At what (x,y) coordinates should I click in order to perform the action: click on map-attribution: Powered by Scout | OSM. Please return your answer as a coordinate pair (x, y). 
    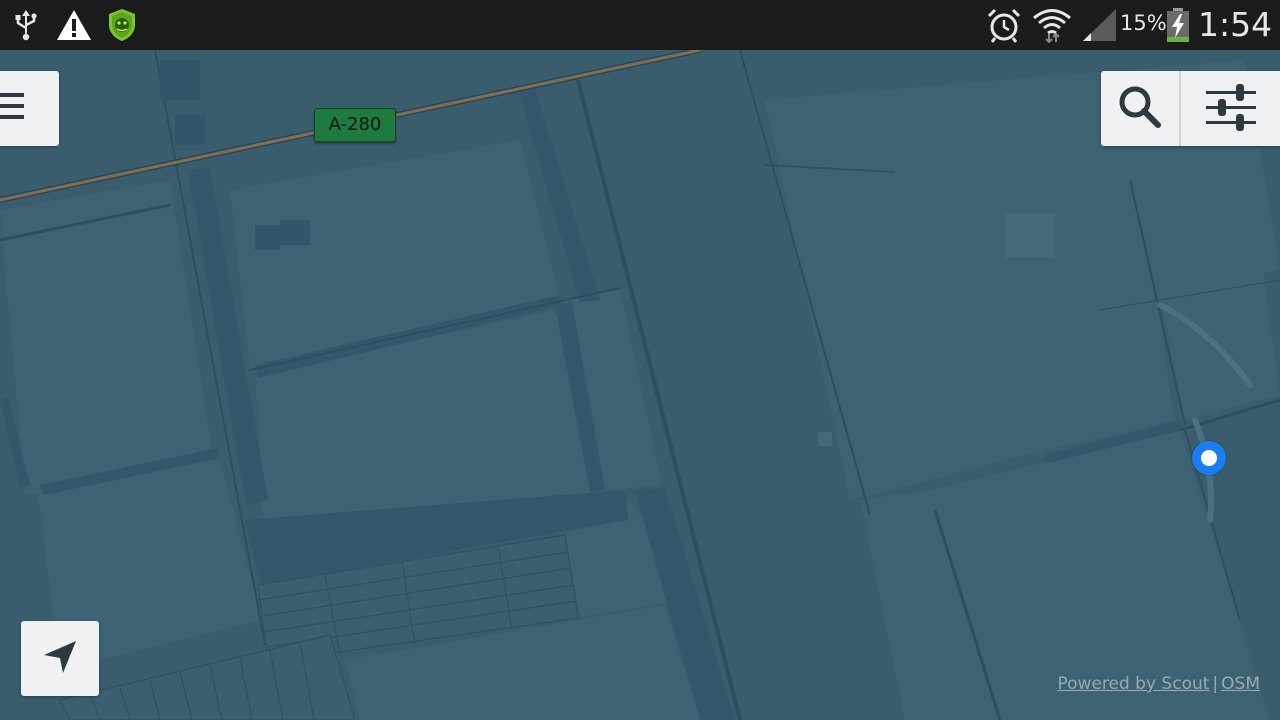
    Looking at the image, I should click on (1159, 684).